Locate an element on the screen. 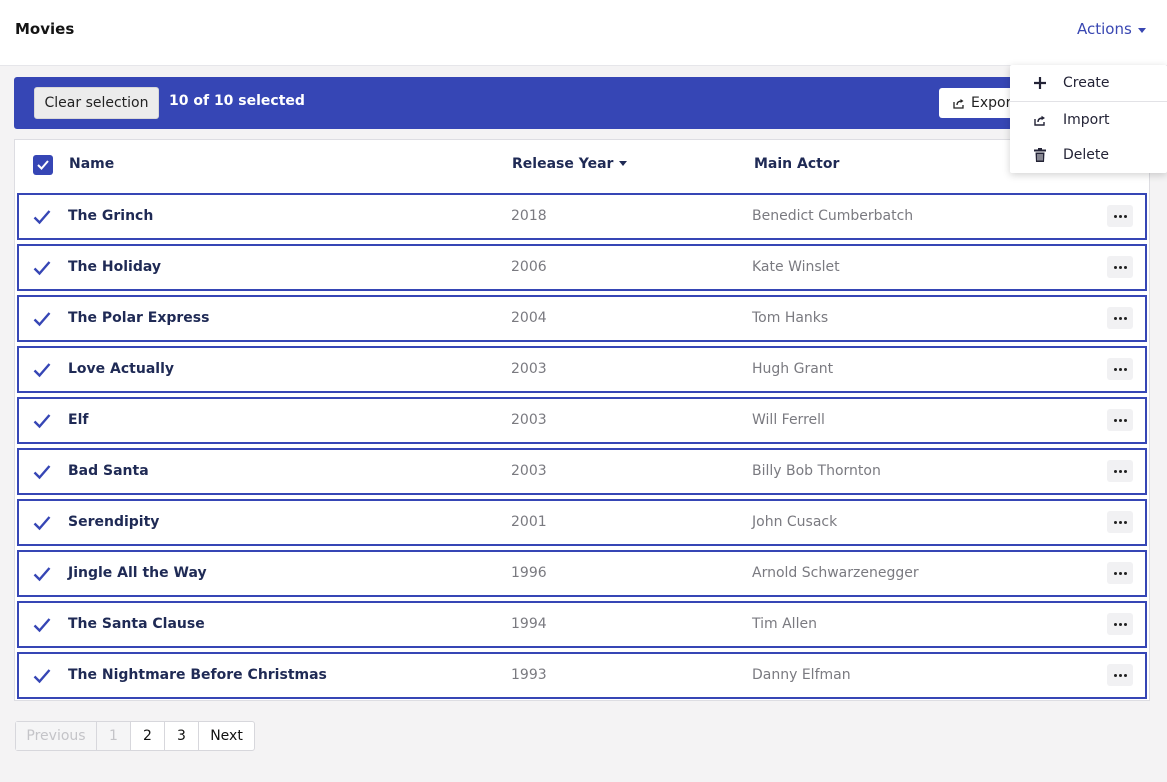 The height and width of the screenshot is (782, 1167). menu-item-label: Import is located at coordinates (1086, 120).